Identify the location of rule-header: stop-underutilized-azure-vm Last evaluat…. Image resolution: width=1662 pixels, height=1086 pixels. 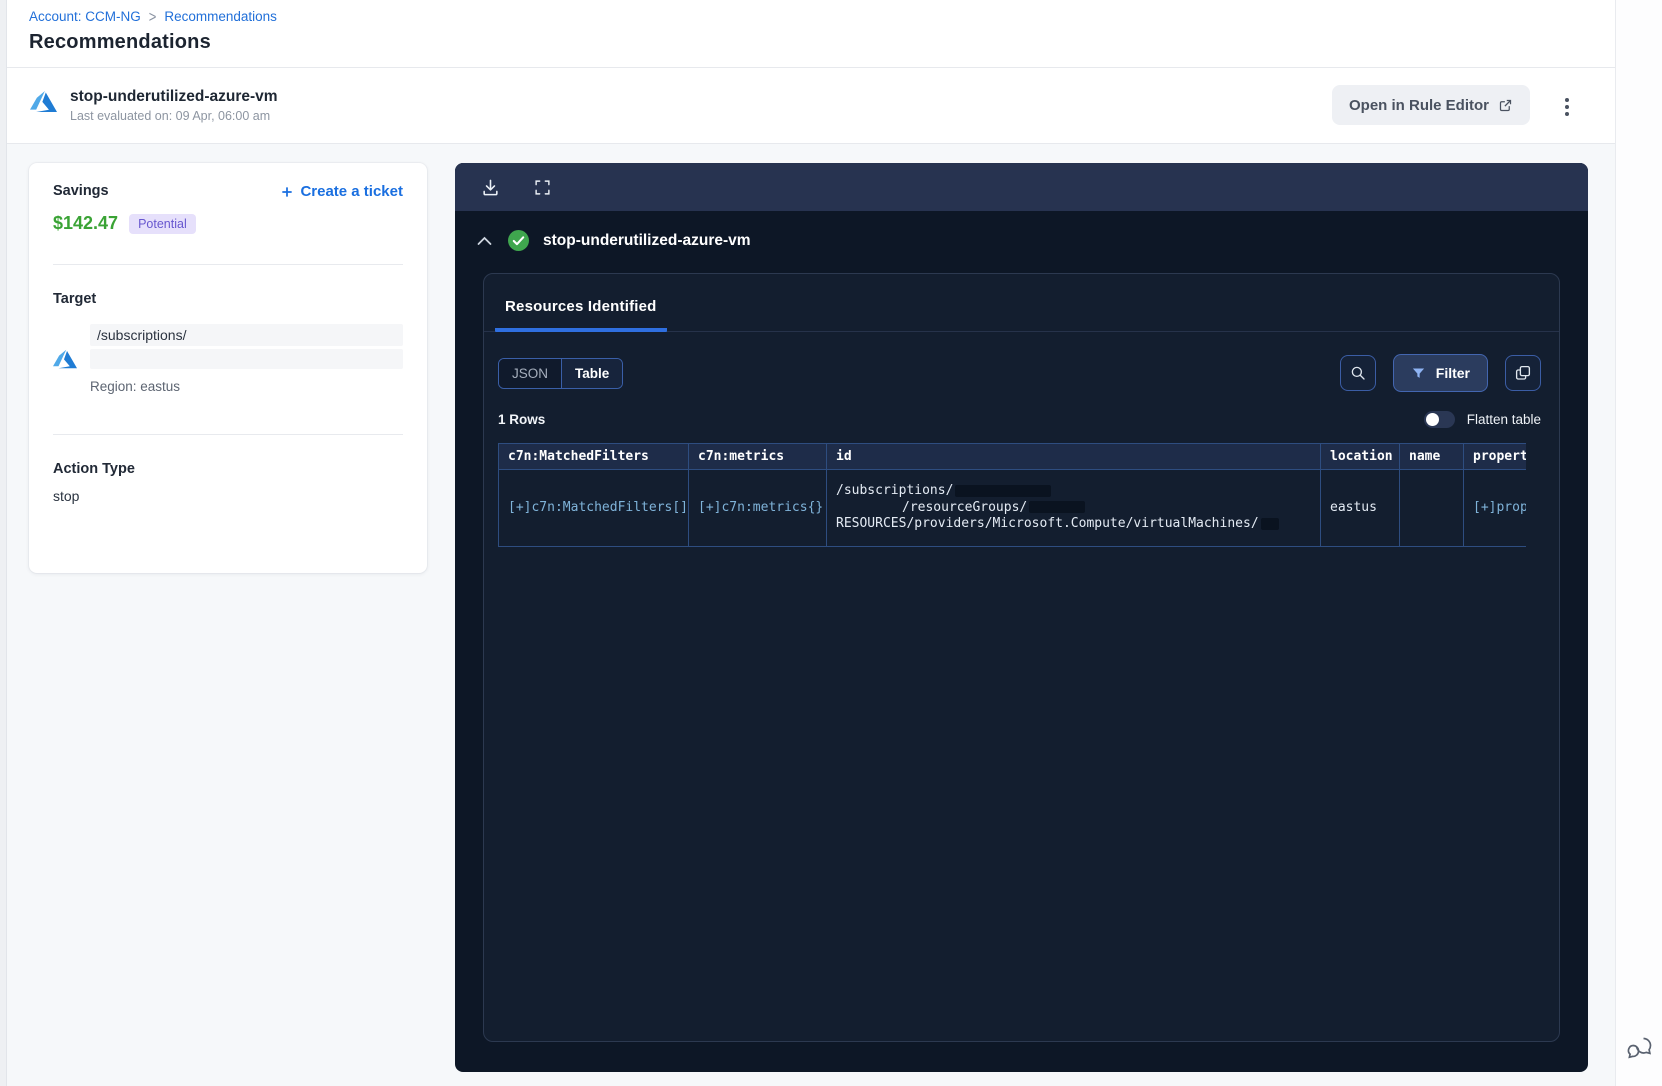
(811, 106).